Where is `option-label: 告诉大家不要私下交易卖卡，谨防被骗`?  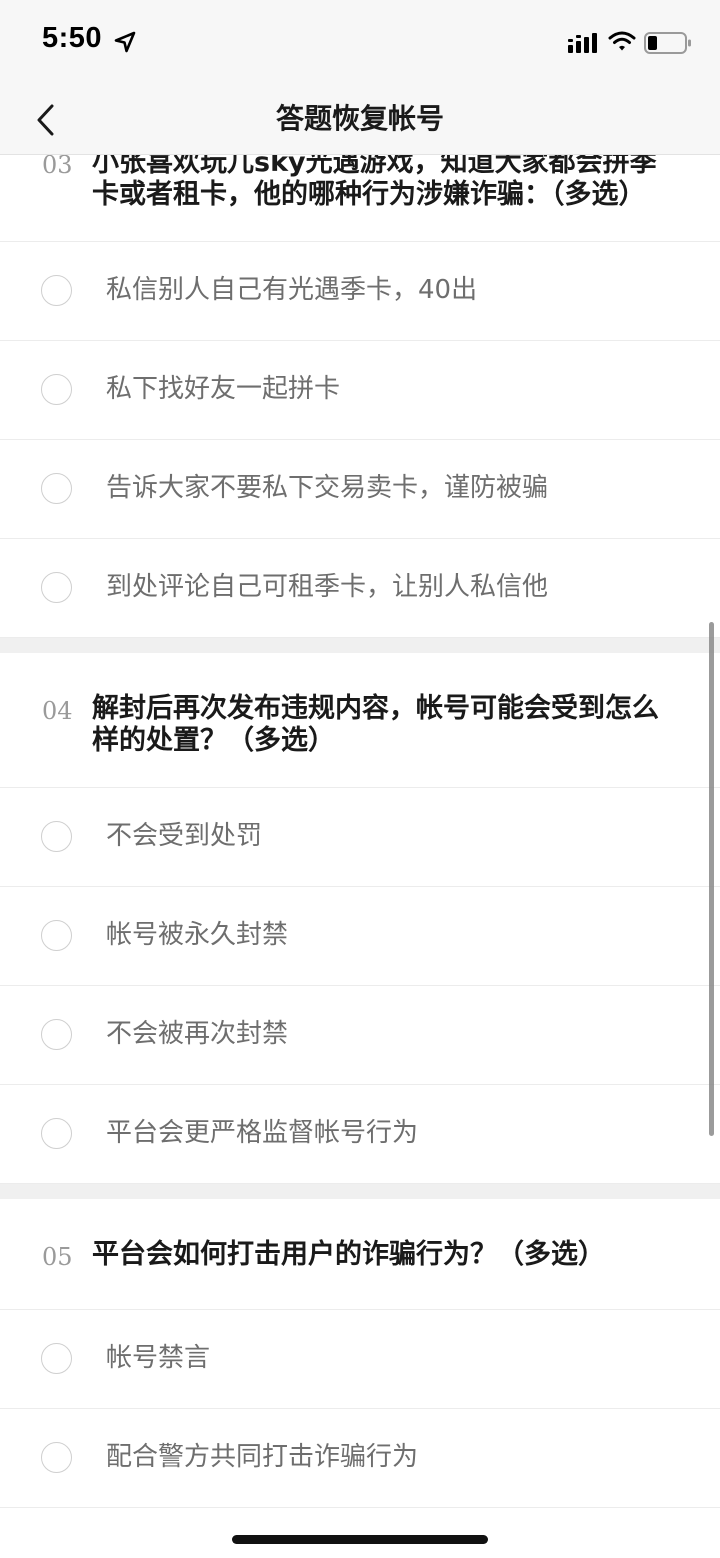 option-label: 告诉大家不要私下交易卖卡，谨防被骗 is located at coordinates (327, 488).